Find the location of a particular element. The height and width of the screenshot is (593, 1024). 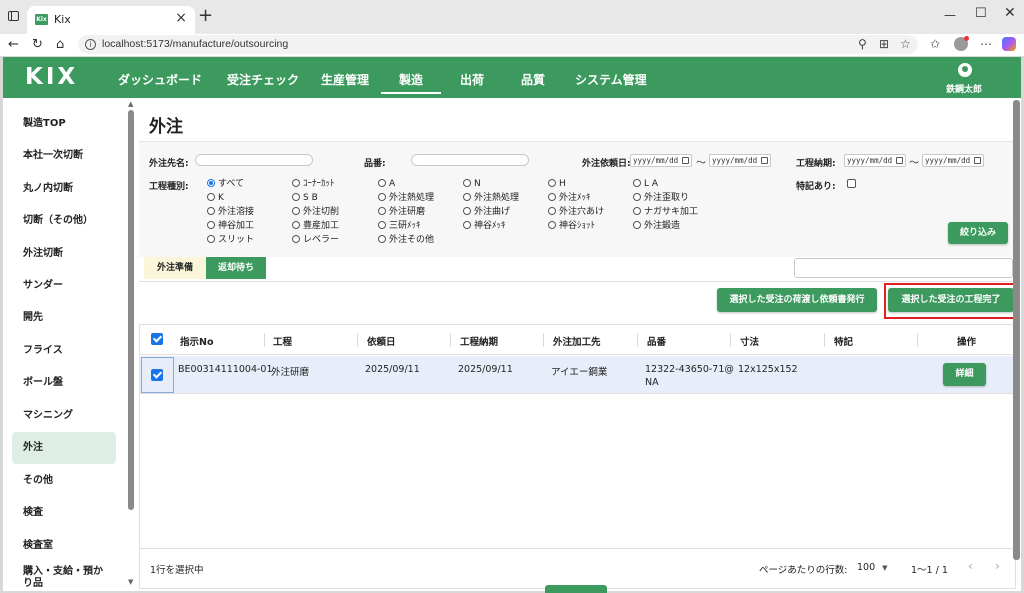

radio-kamiya-process: 神谷加工 is located at coordinates (230, 226).